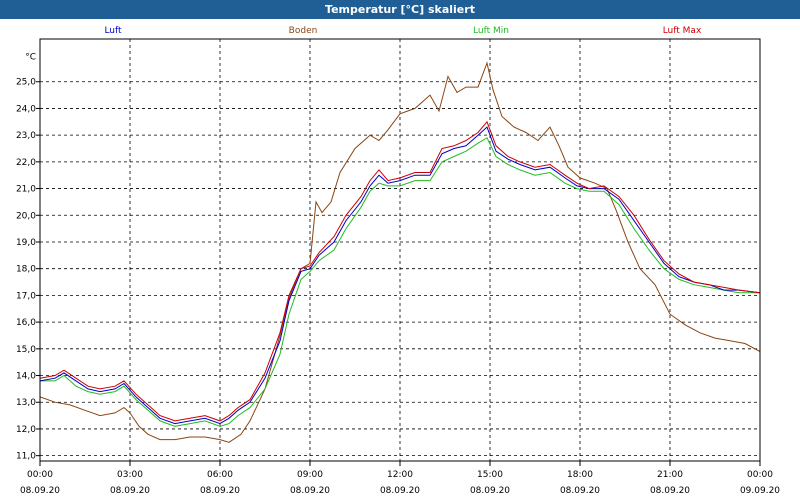 The image size is (800, 500). Describe the element at coordinates (26, 403) in the screenshot. I see `y-tick-label: 13,0` at that location.